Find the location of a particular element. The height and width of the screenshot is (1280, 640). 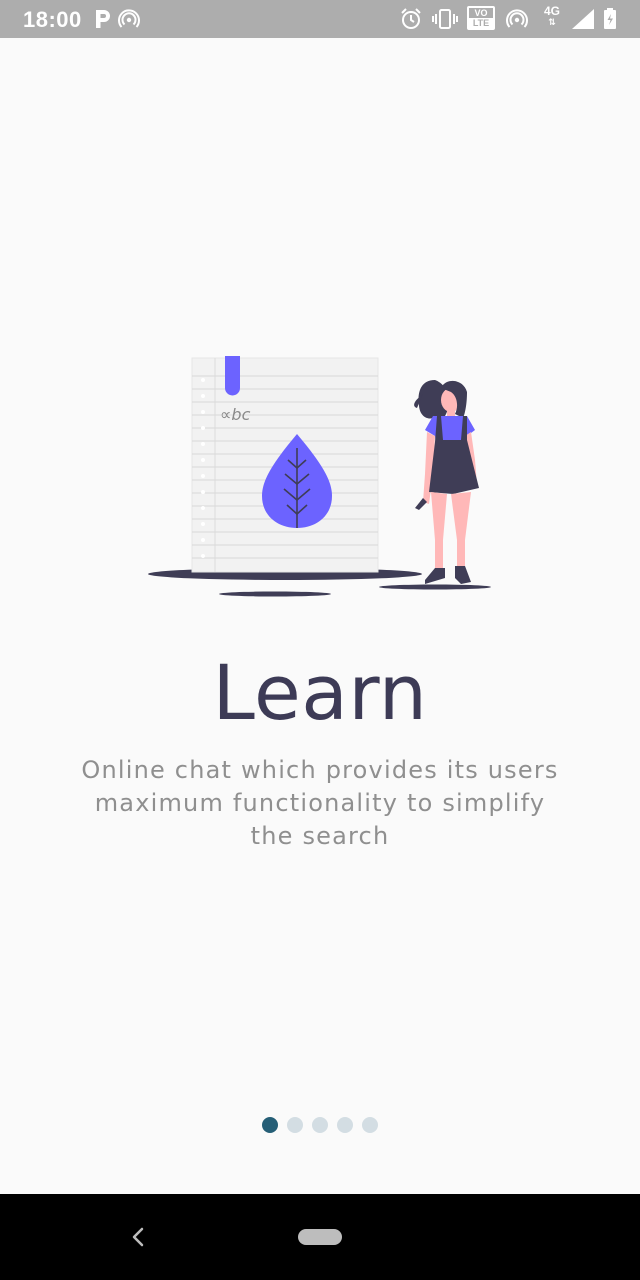

volte-icon: VO LTE is located at coordinates (481, 18).